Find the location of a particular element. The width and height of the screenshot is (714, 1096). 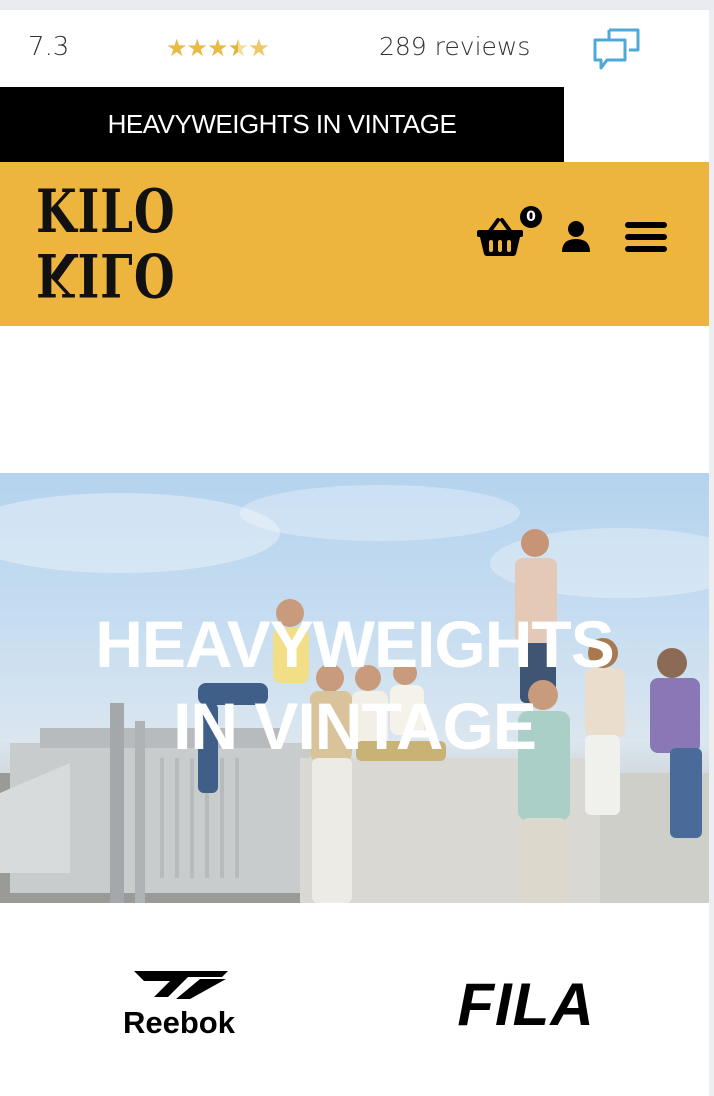

full-stars: ★★★ is located at coordinates (197, 48).